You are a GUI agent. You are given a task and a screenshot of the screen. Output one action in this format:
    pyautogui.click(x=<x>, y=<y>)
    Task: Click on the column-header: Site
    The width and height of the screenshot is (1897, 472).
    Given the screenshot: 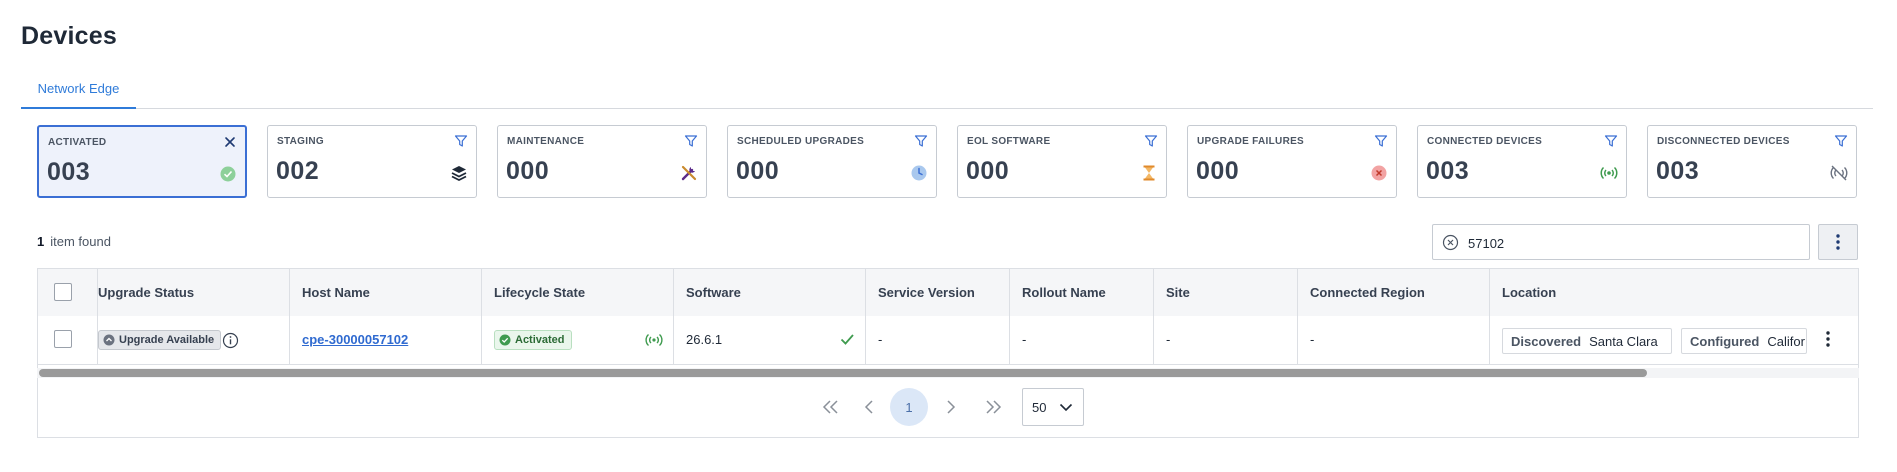 What is the action you would take?
    pyautogui.click(x=1178, y=292)
    